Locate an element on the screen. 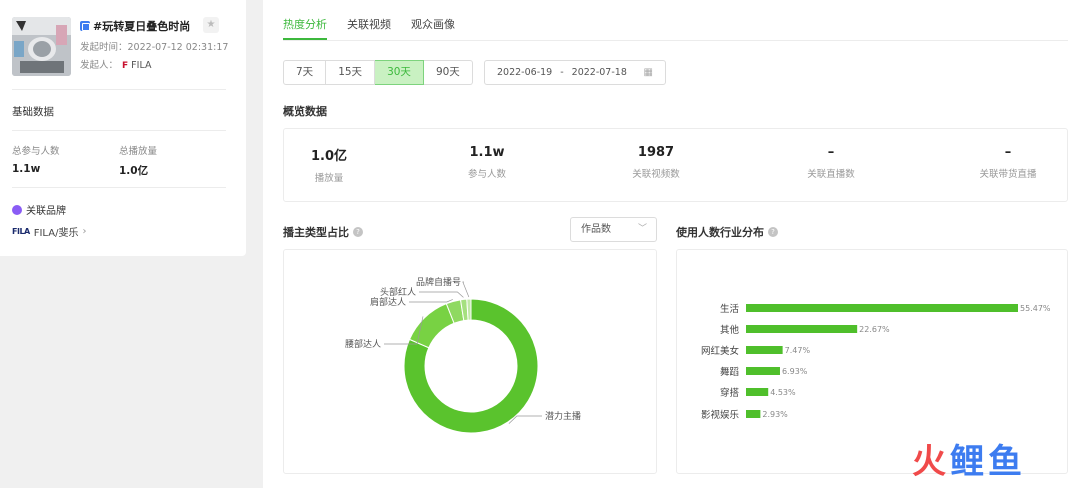  streamer-type-title: 播主类型占比 ? is located at coordinates (323, 232).